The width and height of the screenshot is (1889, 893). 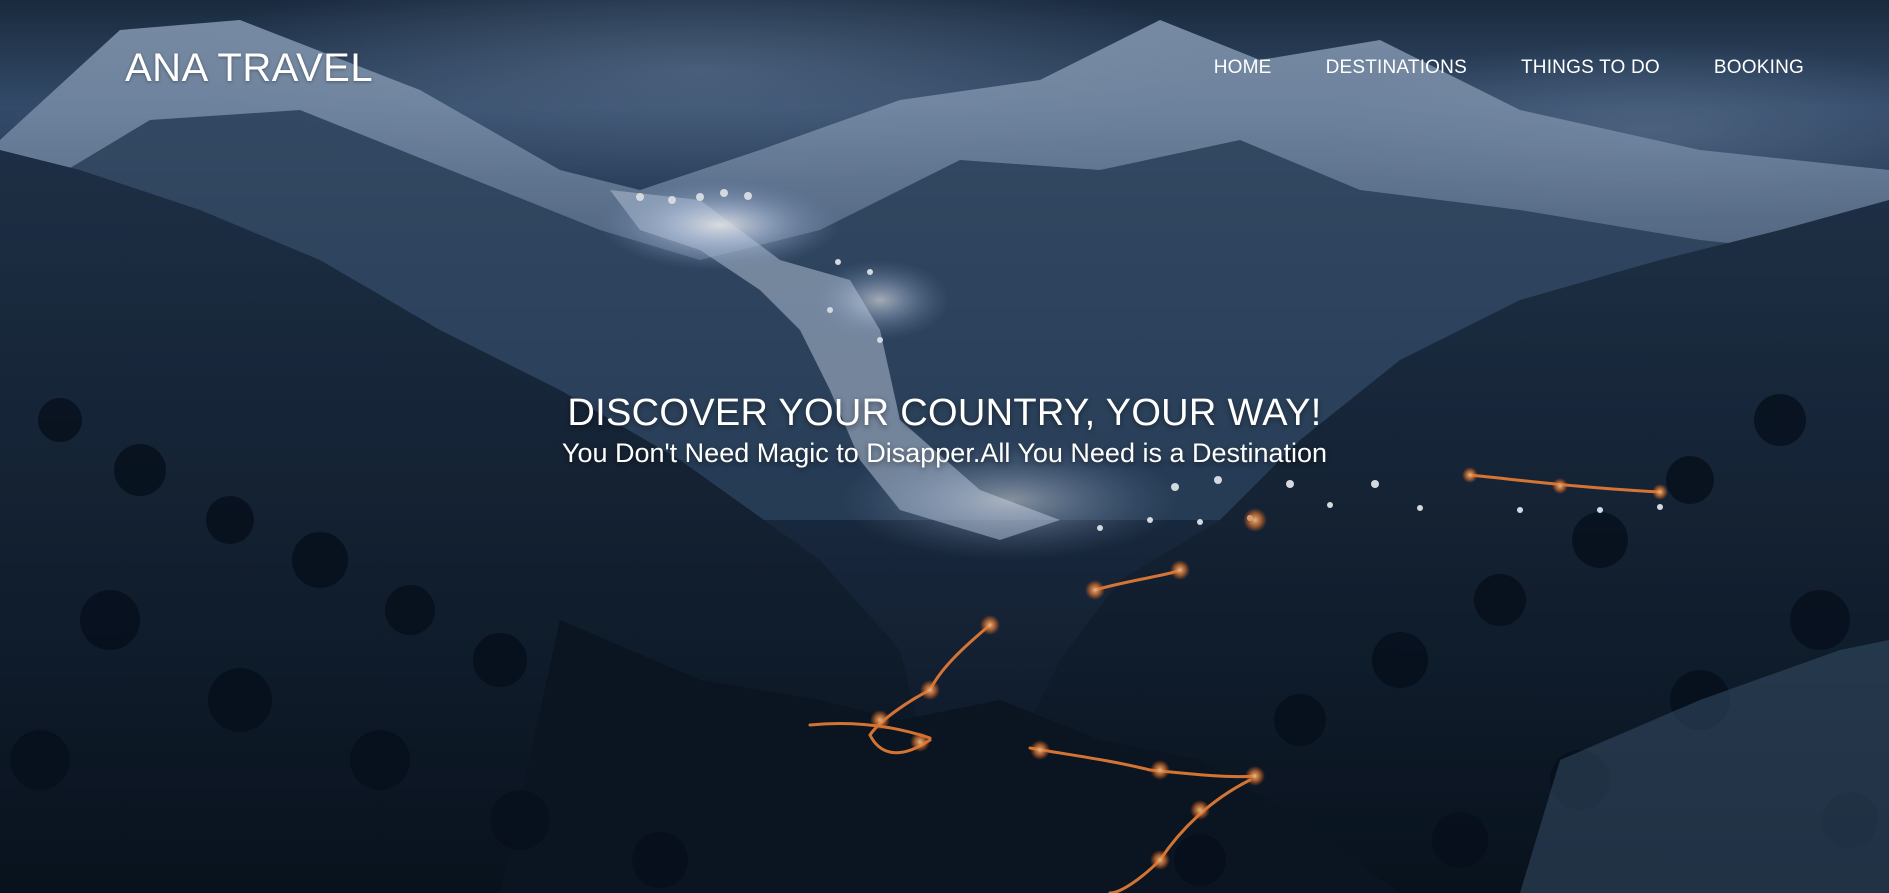 I want to click on hero-title: DISCOVER YOUR COUNTRY, YOUR WAY!, so click(x=944, y=413).